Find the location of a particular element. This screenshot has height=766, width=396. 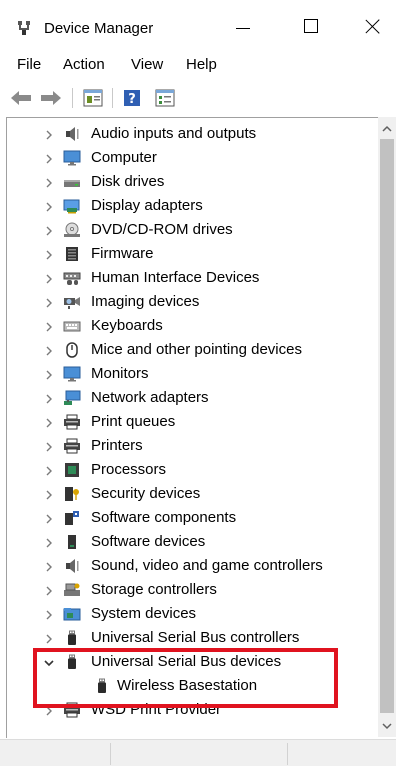

tree-item-sound-video-and-game-controllers: Sound, video and game controllers is located at coordinates (193, 566).